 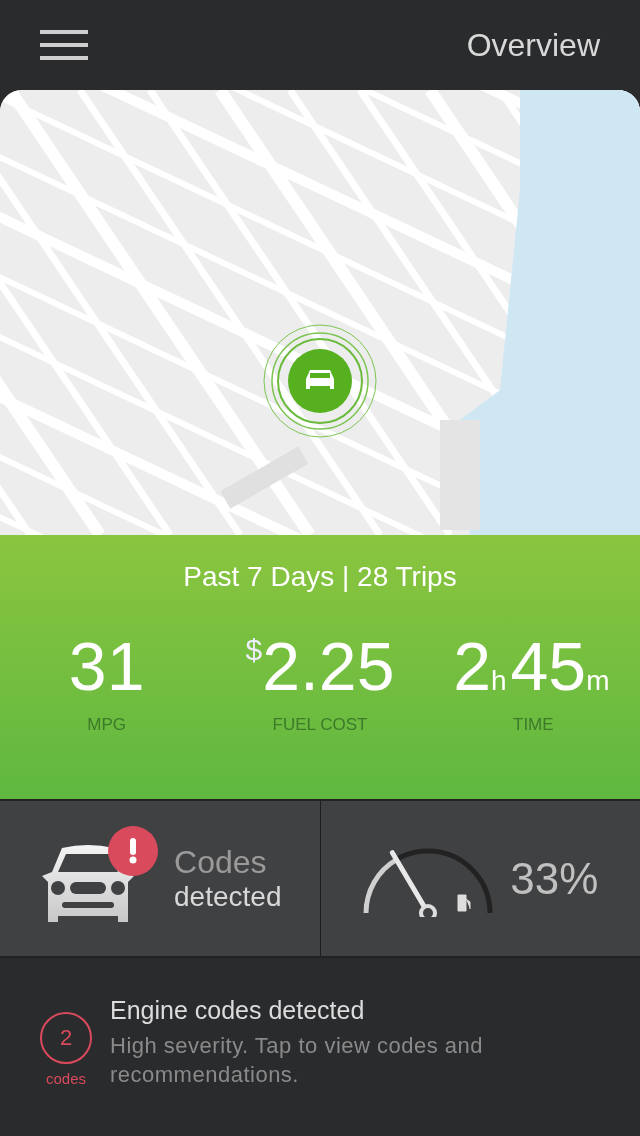 What do you see at coordinates (107, 725) in the screenshot?
I see `stat-label: MPG` at bounding box center [107, 725].